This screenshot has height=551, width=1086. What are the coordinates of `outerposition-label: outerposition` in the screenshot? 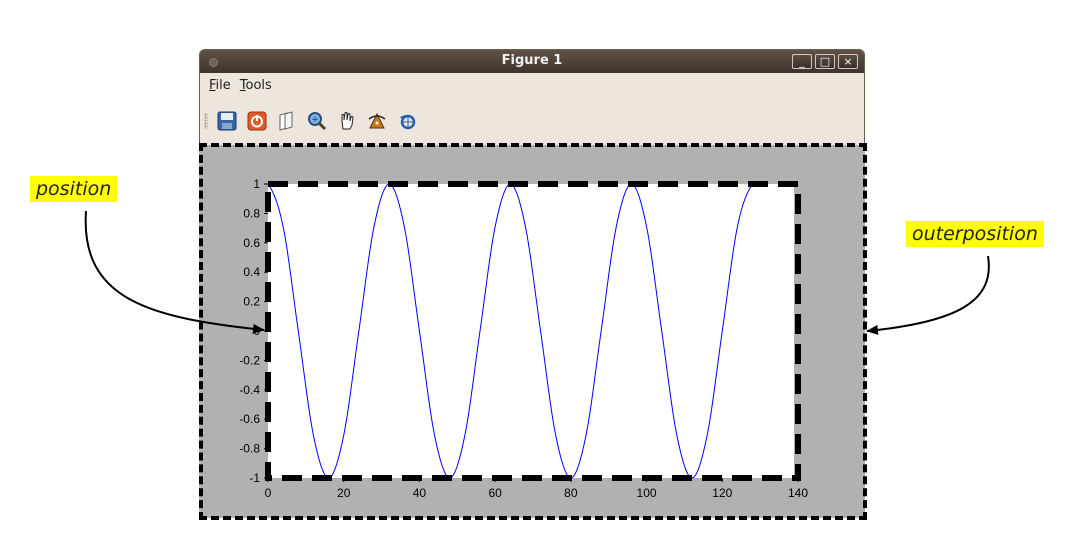 It's located at (975, 234).